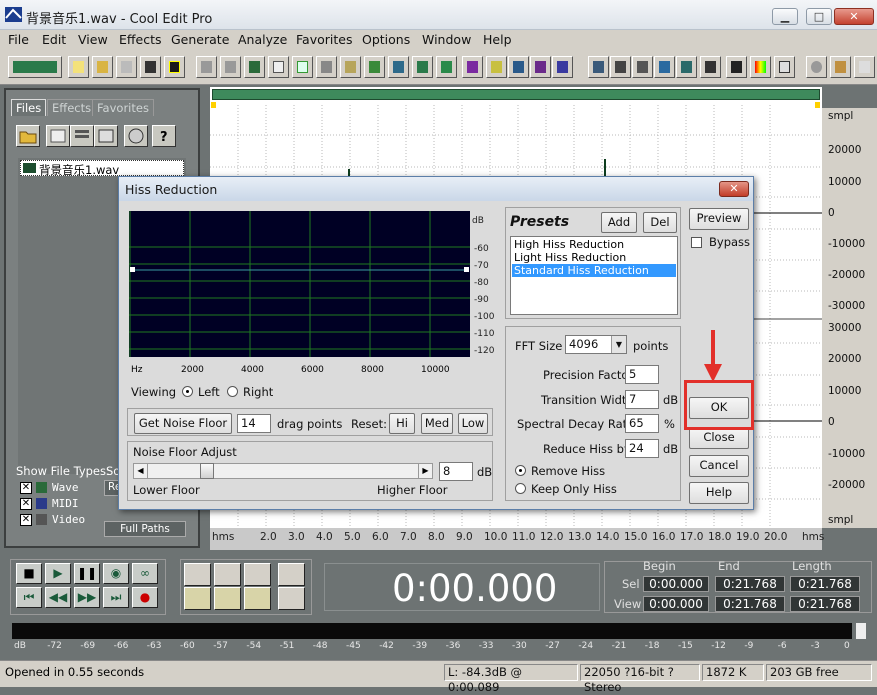 The image size is (877, 695). What do you see at coordinates (825, 604) in the screenshot?
I see `view-length-field: 0:21.768` at bounding box center [825, 604].